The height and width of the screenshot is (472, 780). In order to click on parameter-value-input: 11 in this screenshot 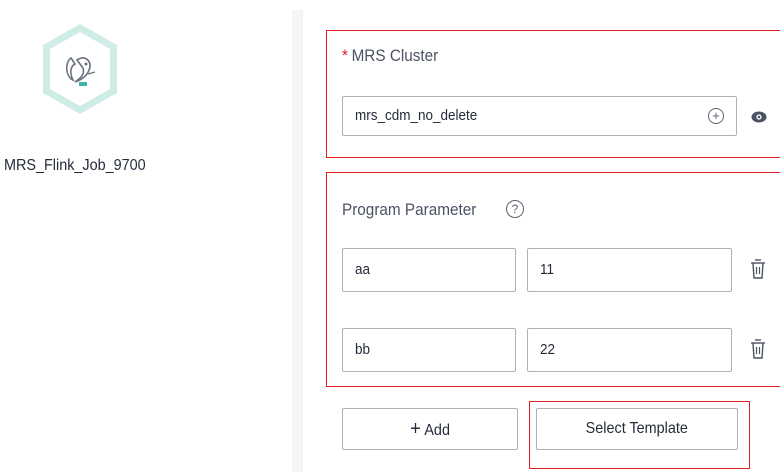, I will do `click(629, 270)`.